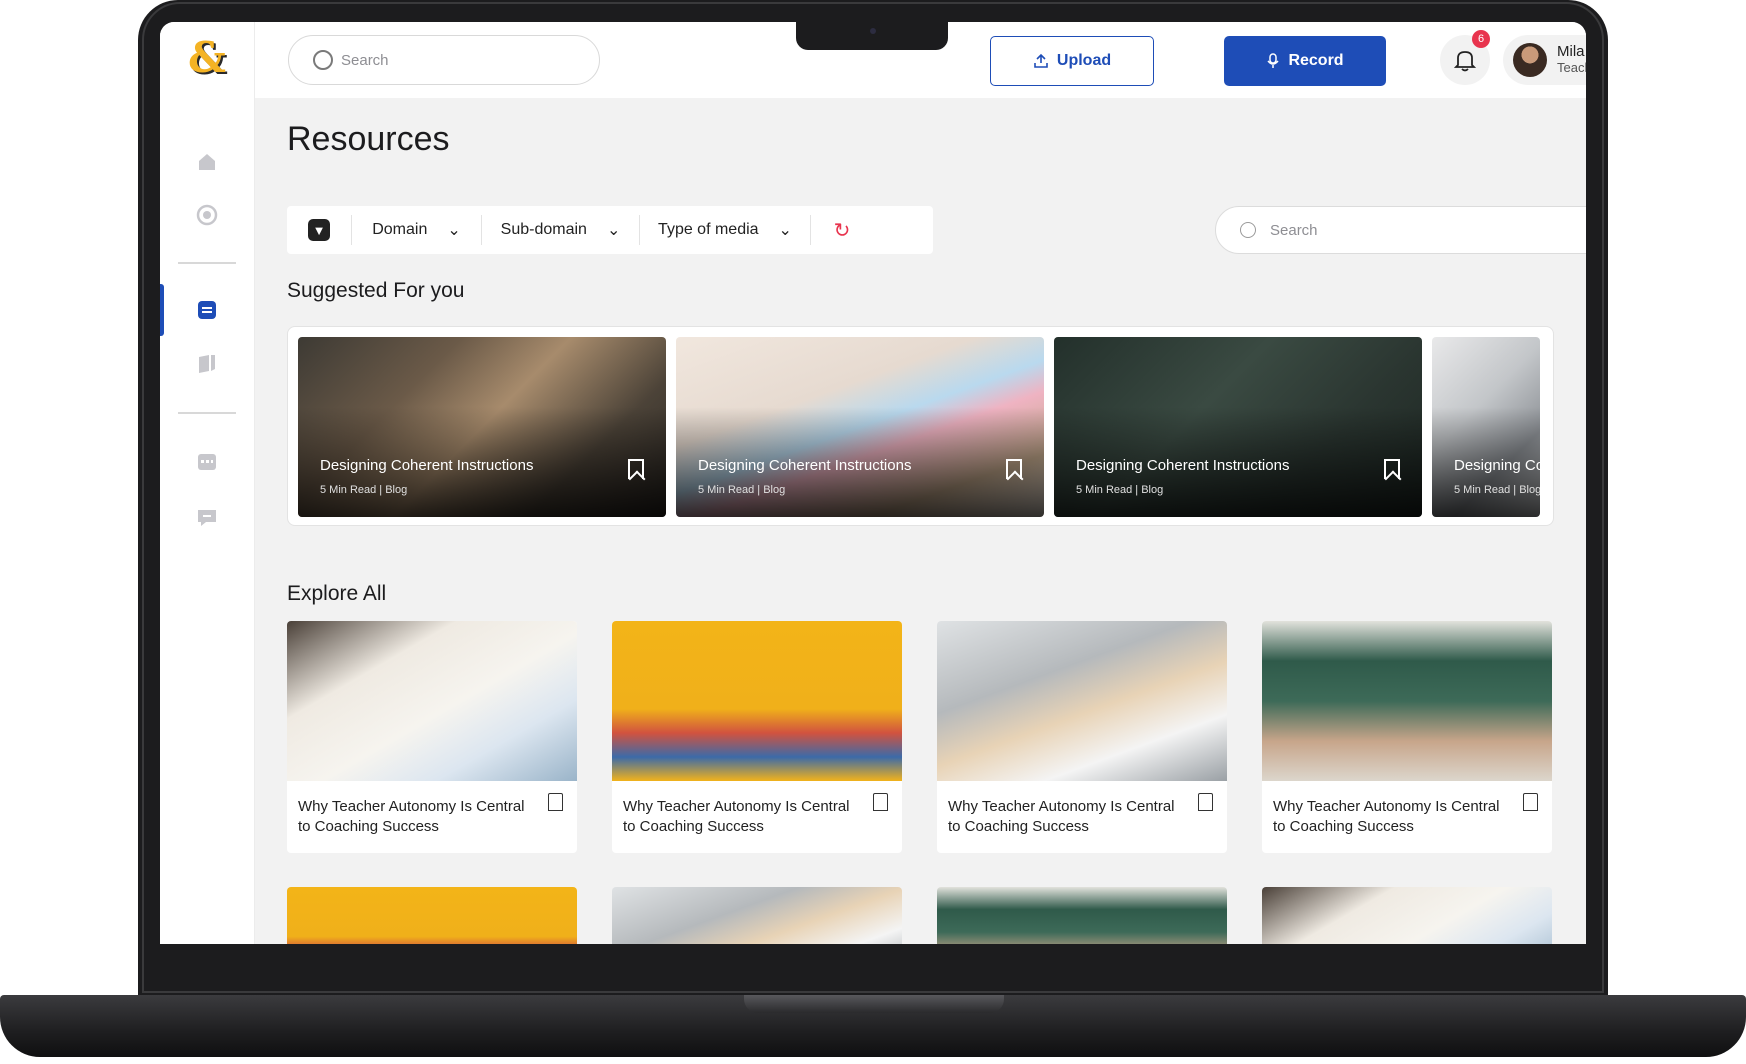 The image size is (1746, 1064). Describe the element at coordinates (1571, 51) in the screenshot. I see `user-name: Mila K` at that location.